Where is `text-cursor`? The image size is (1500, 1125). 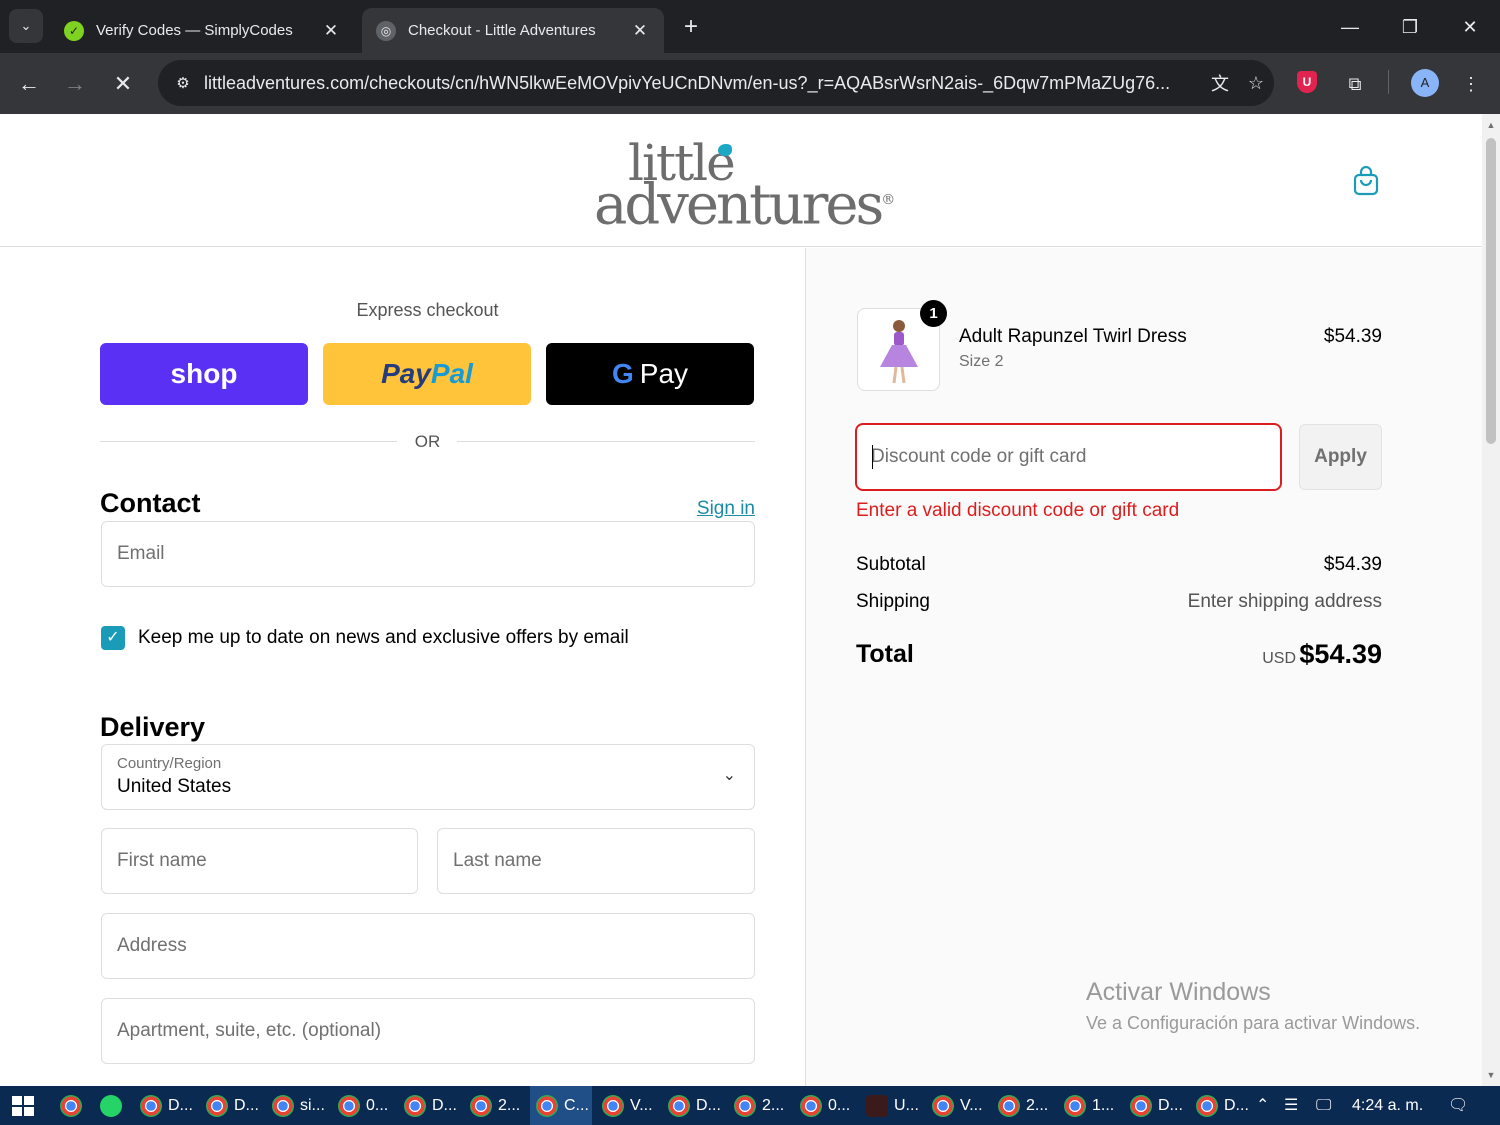 text-cursor is located at coordinates (872, 457).